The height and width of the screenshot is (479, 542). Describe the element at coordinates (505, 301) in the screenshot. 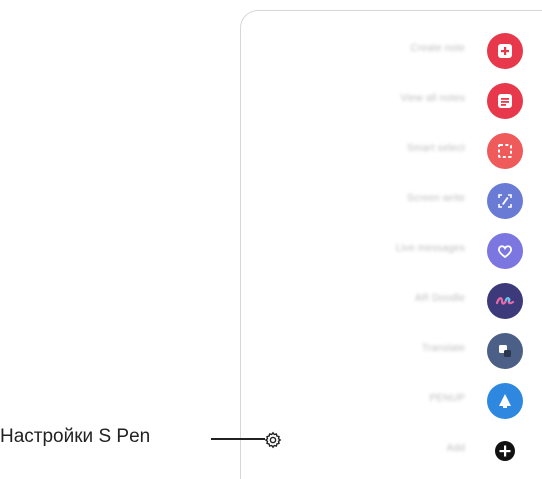

I see `ar-doodle-icon` at that location.